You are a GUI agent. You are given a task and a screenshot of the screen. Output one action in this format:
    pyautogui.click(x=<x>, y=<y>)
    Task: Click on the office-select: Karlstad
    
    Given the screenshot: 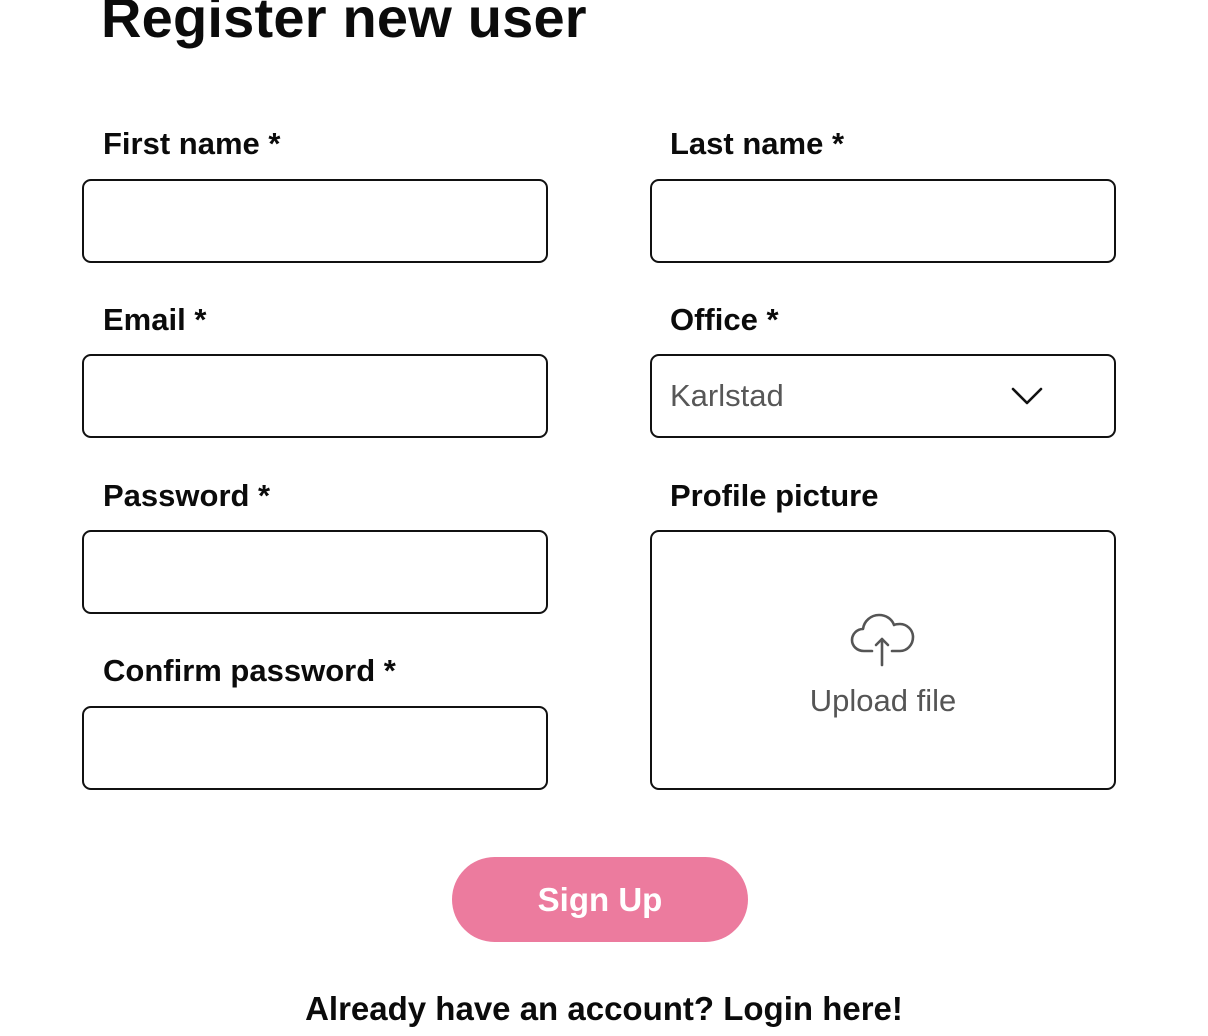 What is the action you would take?
    pyautogui.click(x=883, y=396)
    